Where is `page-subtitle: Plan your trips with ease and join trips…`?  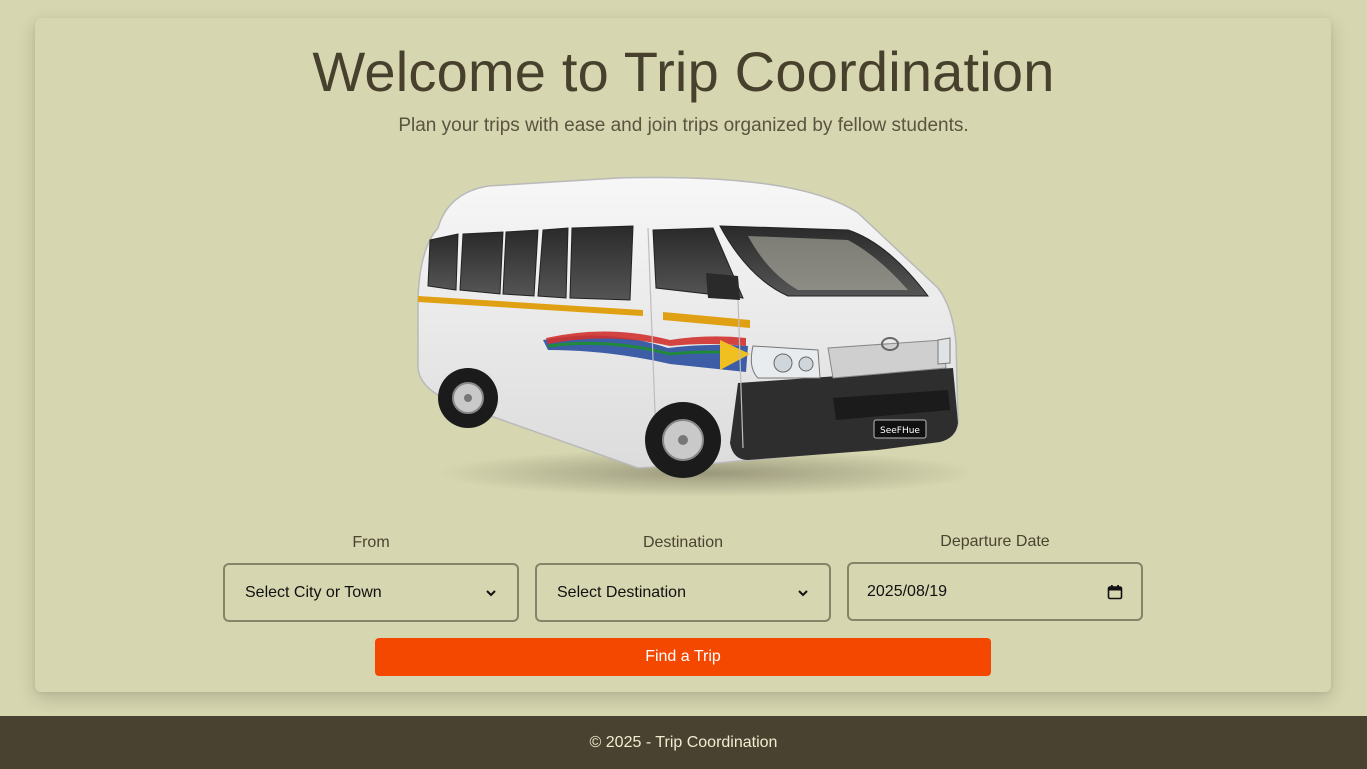 page-subtitle: Plan your trips with ease and join trips… is located at coordinates (683, 125).